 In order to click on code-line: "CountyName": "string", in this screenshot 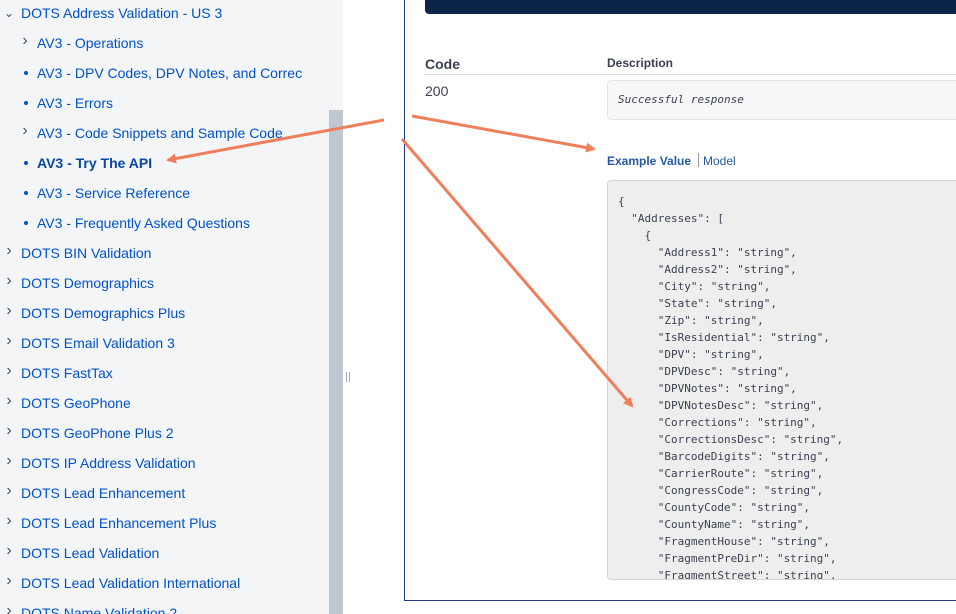, I will do `click(714, 524)`.